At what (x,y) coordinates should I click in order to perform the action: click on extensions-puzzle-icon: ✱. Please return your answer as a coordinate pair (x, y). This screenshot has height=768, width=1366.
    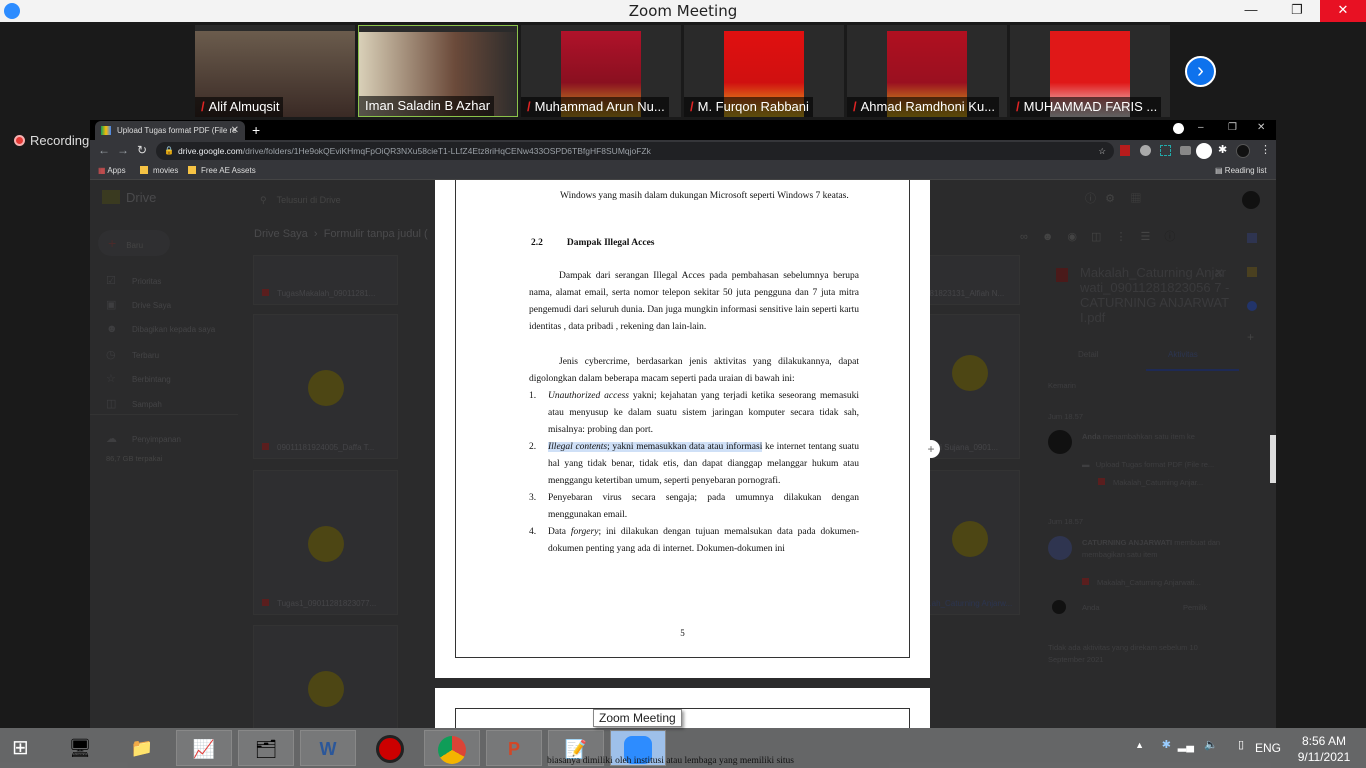
    Looking at the image, I should click on (1222, 149).